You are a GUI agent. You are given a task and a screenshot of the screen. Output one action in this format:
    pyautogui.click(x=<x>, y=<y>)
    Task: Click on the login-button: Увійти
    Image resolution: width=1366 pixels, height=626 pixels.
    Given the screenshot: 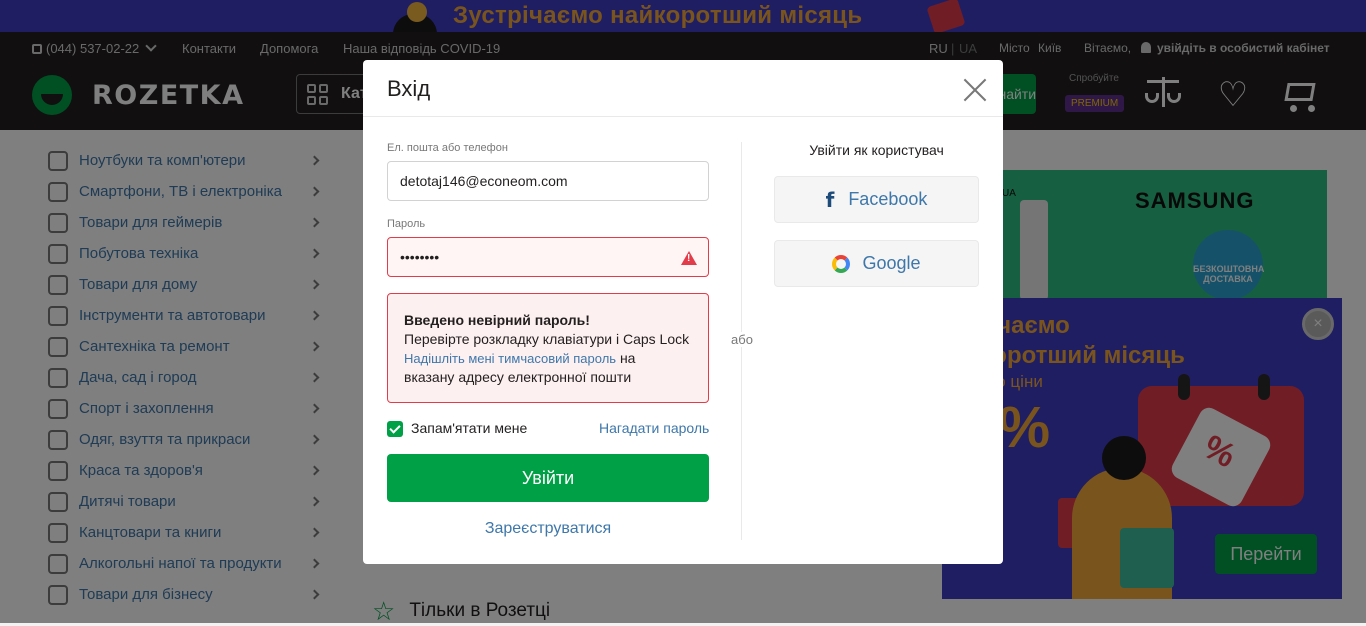 What is the action you would take?
    pyautogui.click(x=548, y=478)
    